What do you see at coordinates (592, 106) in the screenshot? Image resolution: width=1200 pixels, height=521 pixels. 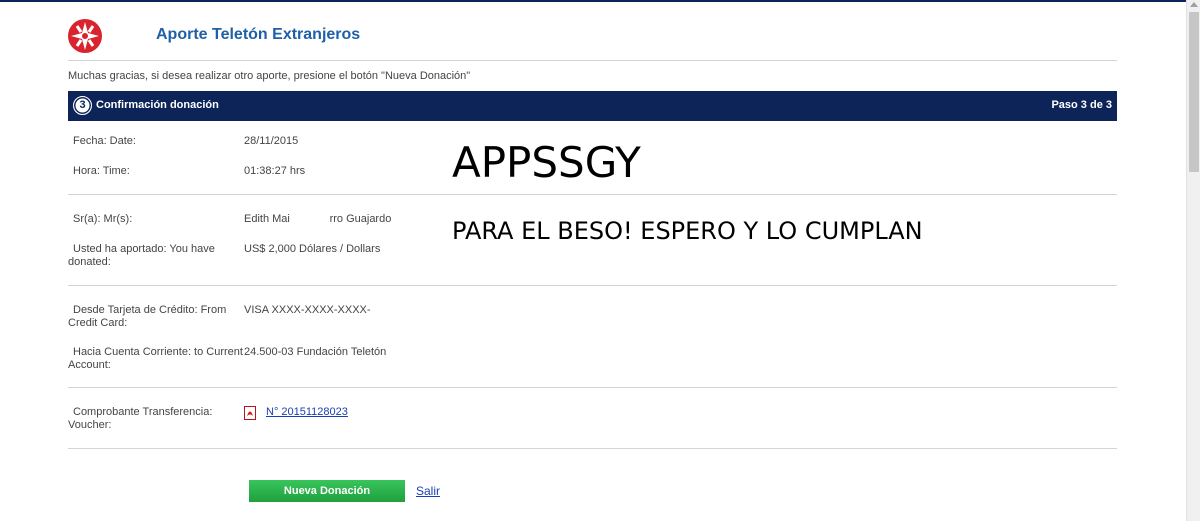 I see `step-bar: 3 Confirmación donación Paso 3 de 3` at bounding box center [592, 106].